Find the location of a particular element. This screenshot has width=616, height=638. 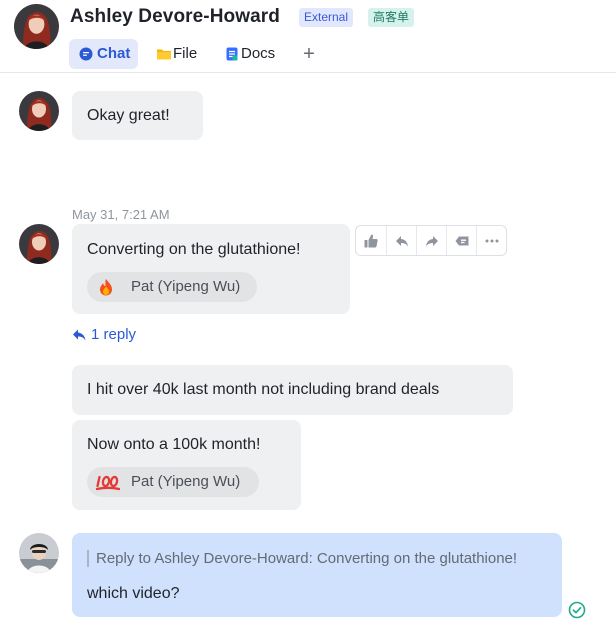

tab-file-label: File is located at coordinates (185, 53).